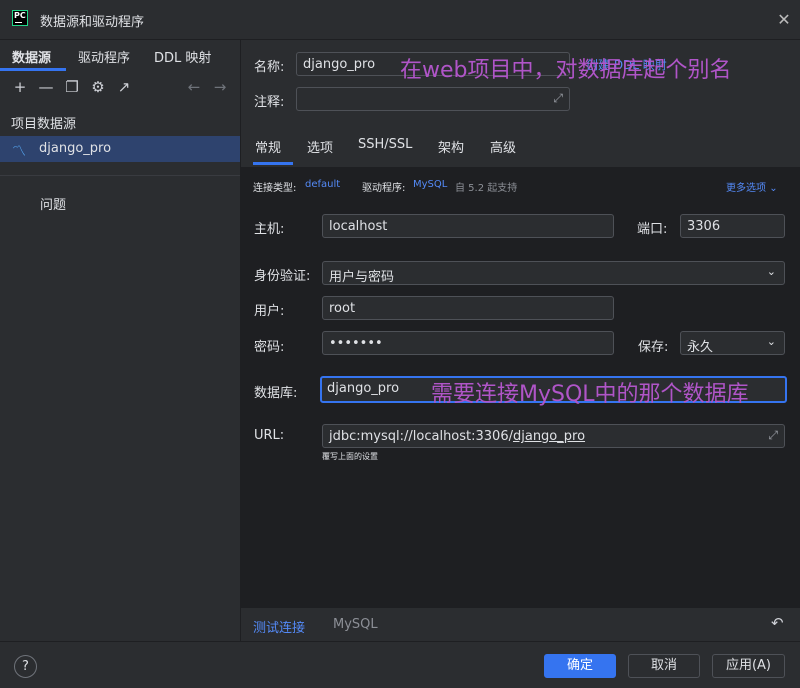  Describe the element at coordinates (269, 311) in the screenshot. I see `user-label: 用户:` at that location.